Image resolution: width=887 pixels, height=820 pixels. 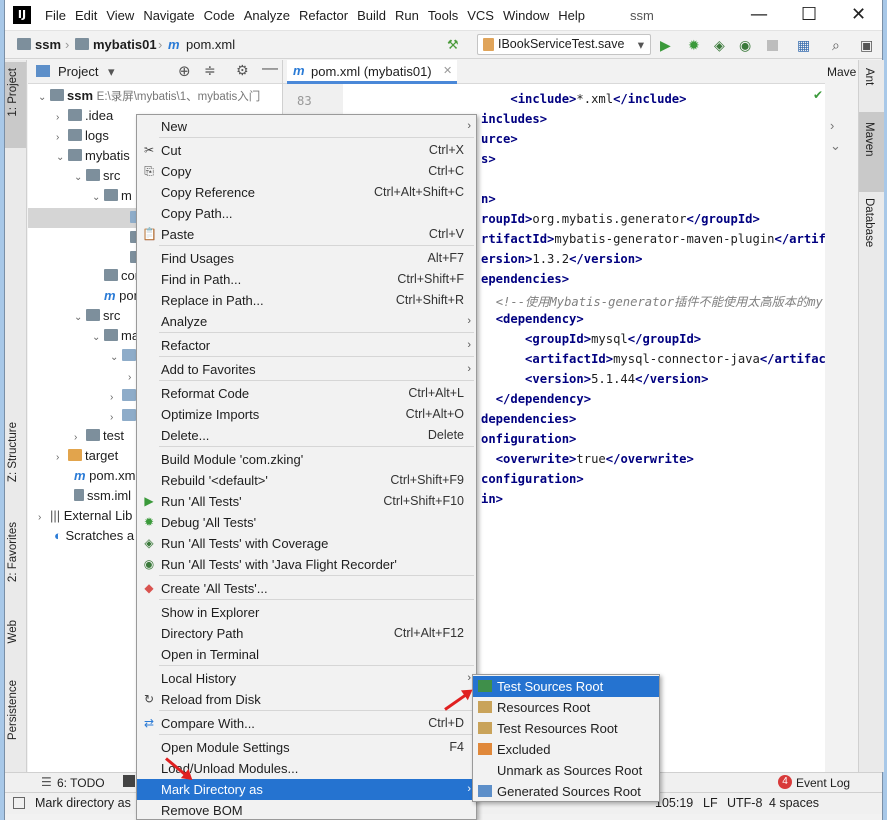 I want to click on menu-analyze: Analyze, so click(x=267, y=15).